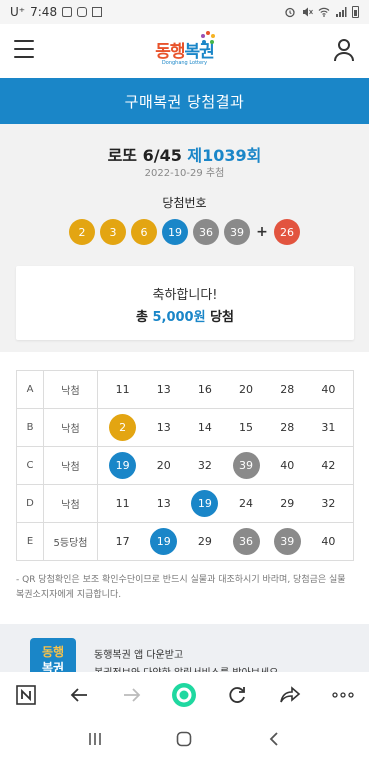  I want to click on app-header: 동행복권 Donghang Lottery, so click(184, 51).